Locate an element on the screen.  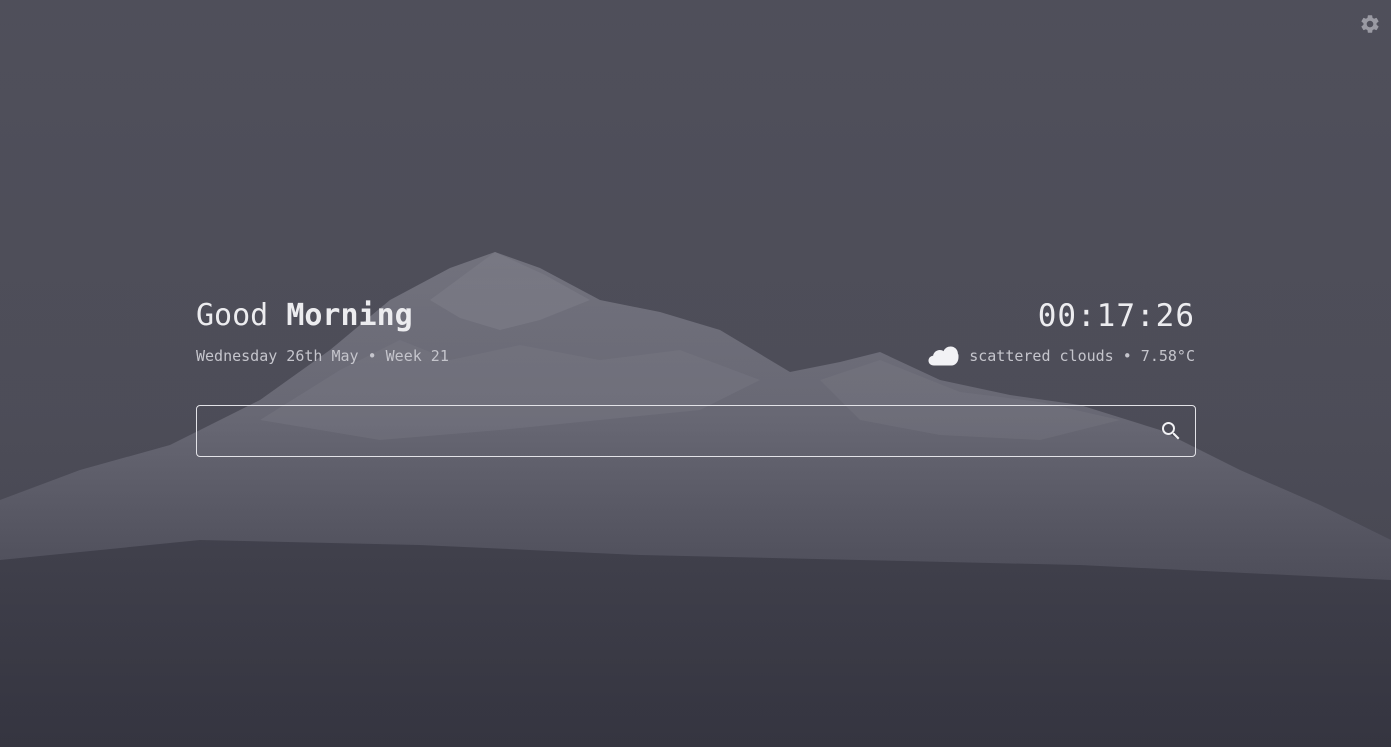
search-icon is located at coordinates (1171, 431).